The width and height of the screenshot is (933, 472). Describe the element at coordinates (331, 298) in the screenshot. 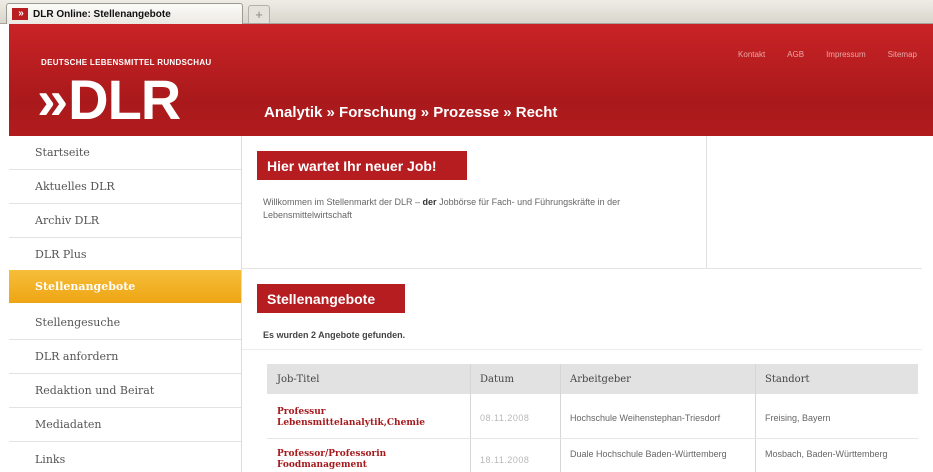

I see `offers-heading: Stellenangebote` at that location.